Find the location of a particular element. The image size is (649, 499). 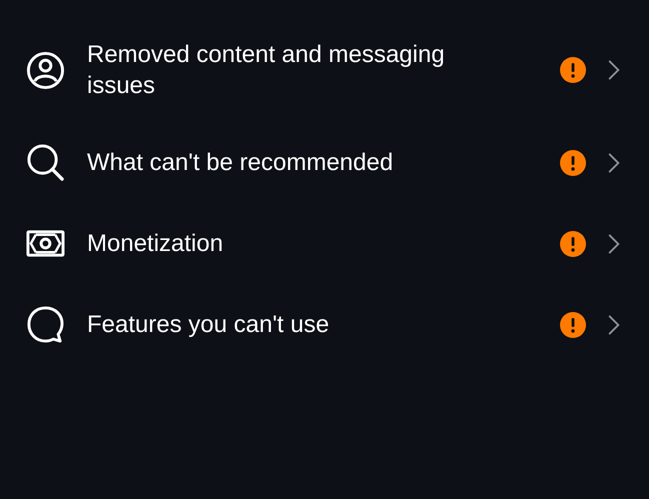

menu-item-label: Monetization is located at coordinates (155, 244).